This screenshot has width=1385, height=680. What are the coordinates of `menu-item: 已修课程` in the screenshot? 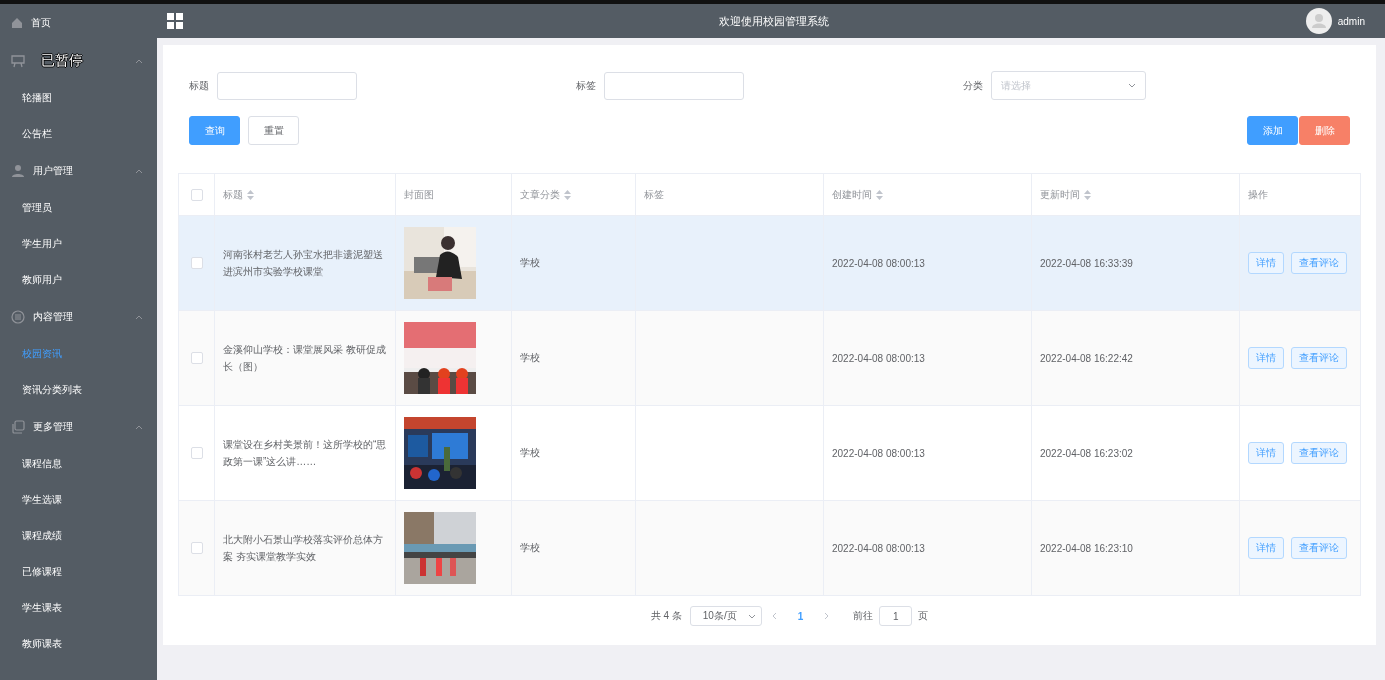 It's located at (42, 572).